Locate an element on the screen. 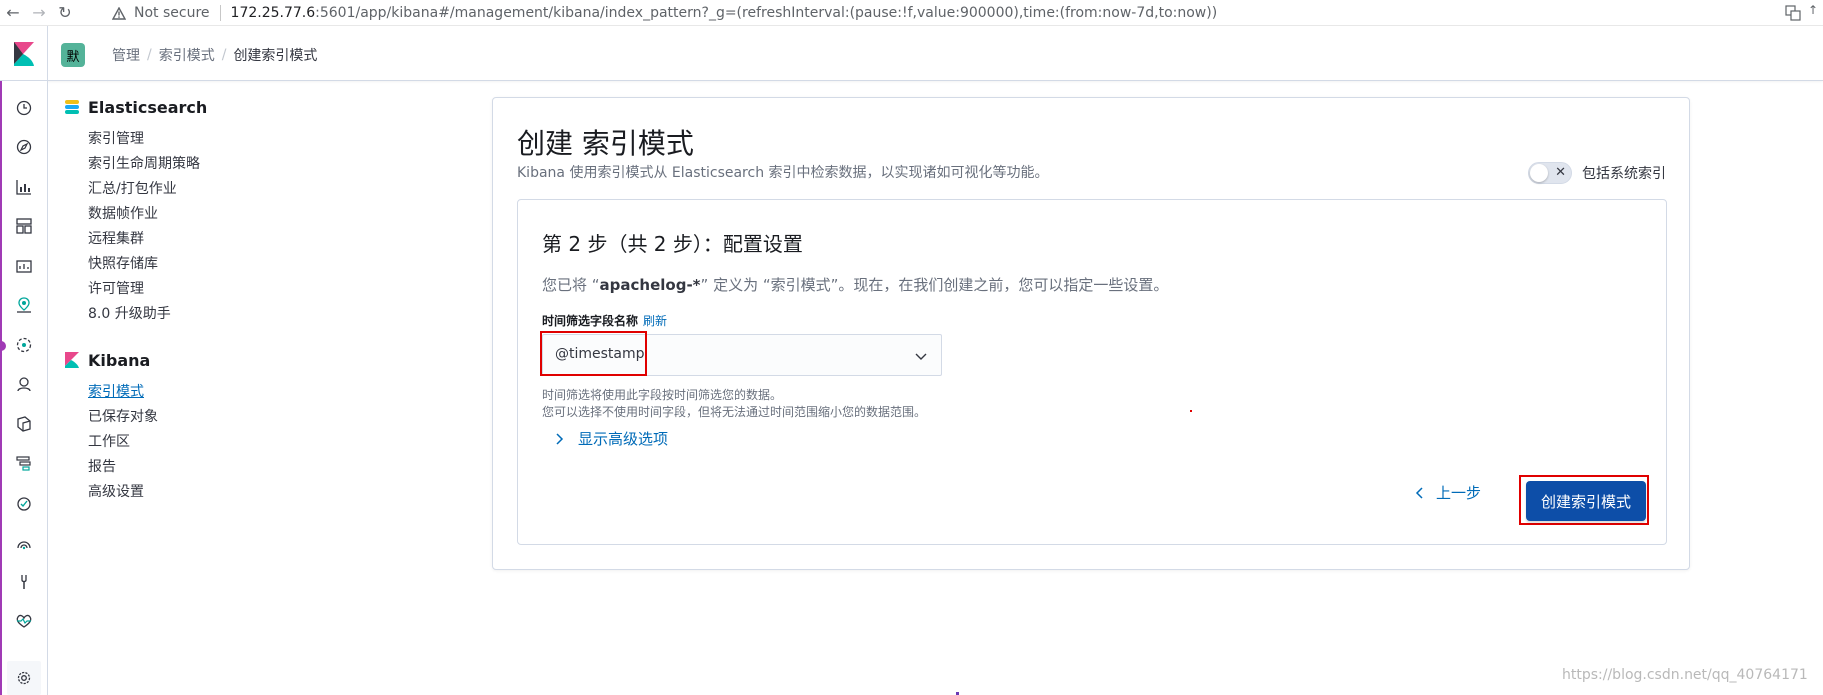 Image resolution: width=1823 pixels, height=695 pixels. kibana-header: 默 管理 / 索引模式 / 创建索引模式 is located at coordinates (911, 53).